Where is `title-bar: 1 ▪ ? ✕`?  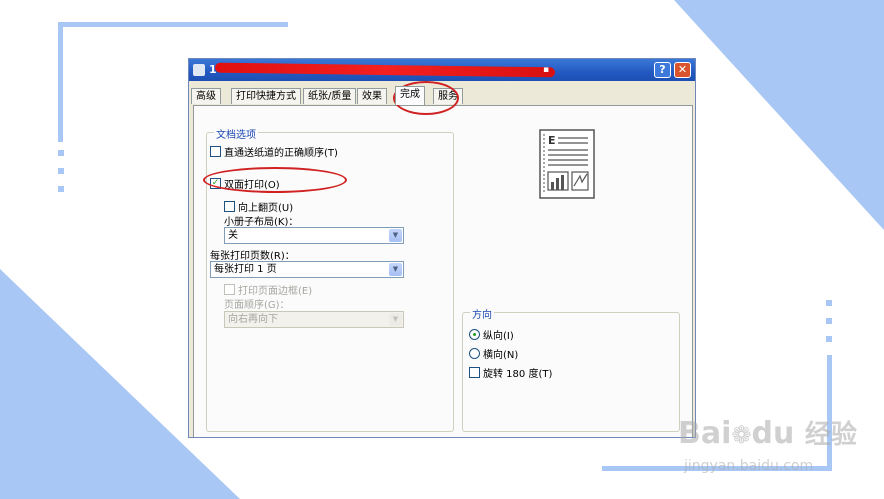 title-bar: 1 ▪ ? ✕ is located at coordinates (442, 70).